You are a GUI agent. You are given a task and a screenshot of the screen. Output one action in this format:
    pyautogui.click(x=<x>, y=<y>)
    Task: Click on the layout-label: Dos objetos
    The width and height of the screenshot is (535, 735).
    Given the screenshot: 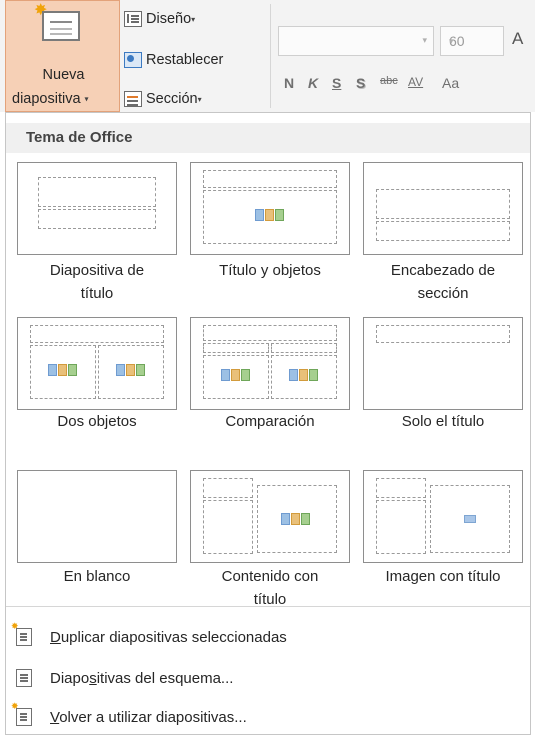 What is the action you would take?
    pyautogui.click(x=97, y=421)
    